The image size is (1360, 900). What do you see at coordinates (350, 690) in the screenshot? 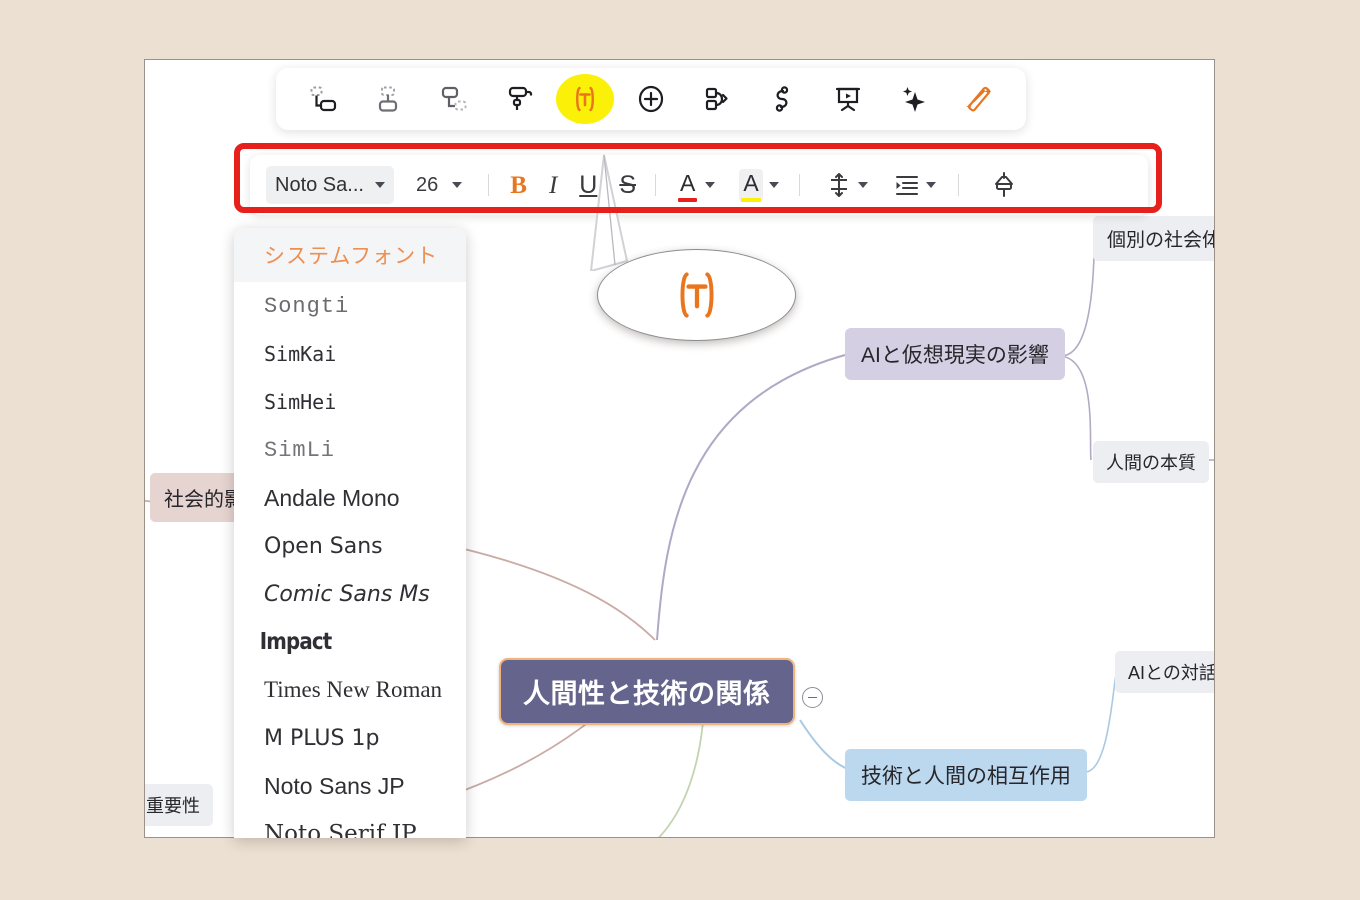
I see `font-menu-item-times-new-roman: Times New Roman` at bounding box center [350, 690].